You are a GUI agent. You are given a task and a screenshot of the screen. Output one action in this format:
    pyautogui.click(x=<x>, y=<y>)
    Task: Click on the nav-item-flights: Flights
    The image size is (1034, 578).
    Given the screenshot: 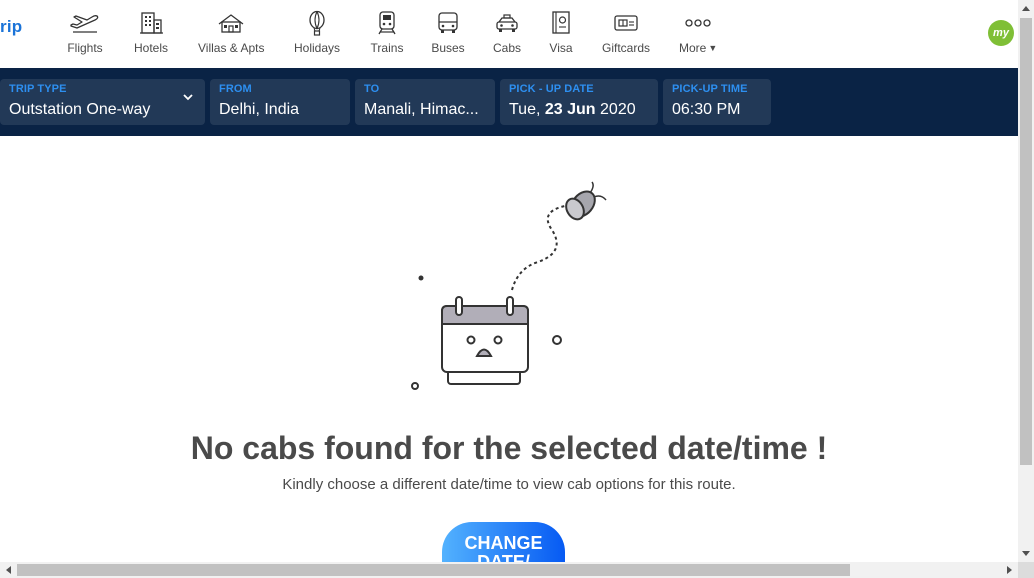 What is the action you would take?
    pyautogui.click(x=85, y=35)
    